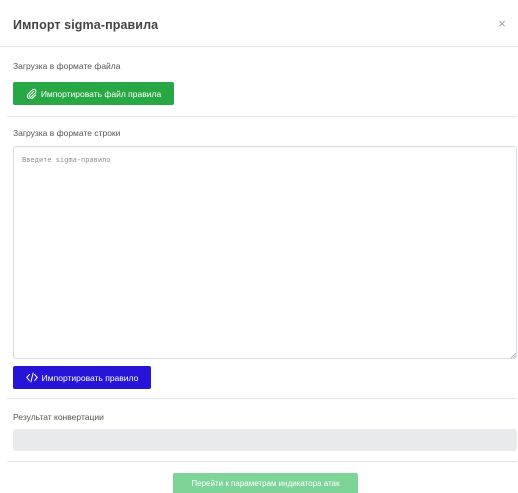 This screenshot has width=518, height=493. What do you see at coordinates (101, 93) in the screenshot?
I see `import-file-button-label: Импортировать файл правила` at bounding box center [101, 93].